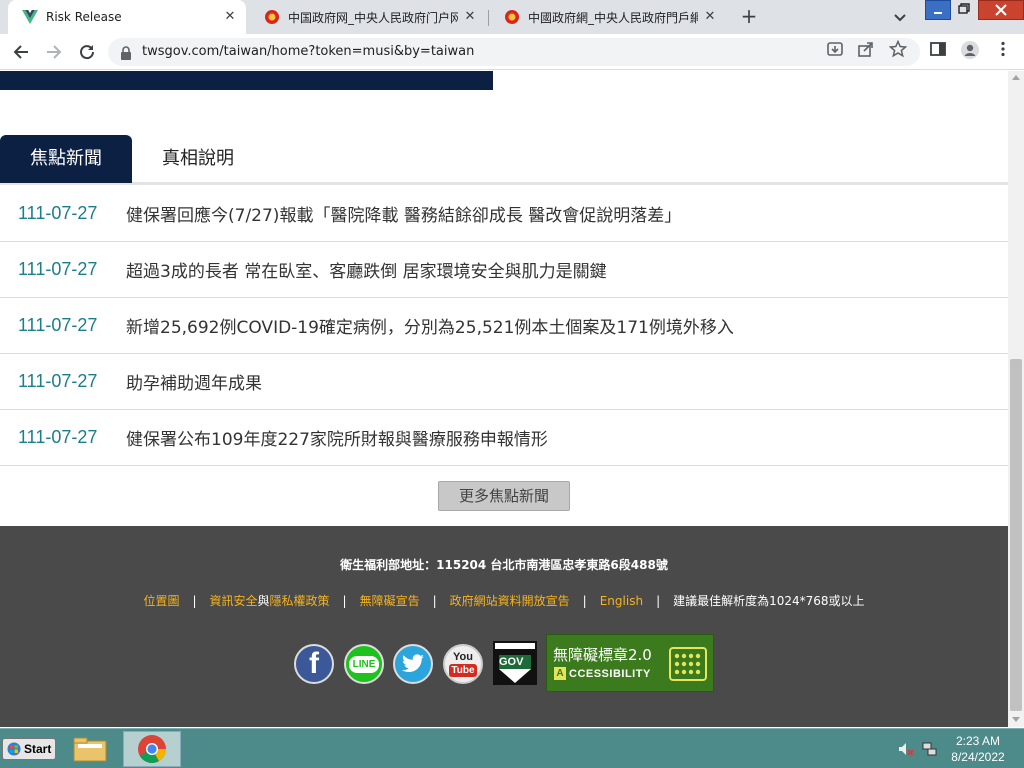  Describe the element at coordinates (964, 10) in the screenshot. I see `window-restore-button` at that location.